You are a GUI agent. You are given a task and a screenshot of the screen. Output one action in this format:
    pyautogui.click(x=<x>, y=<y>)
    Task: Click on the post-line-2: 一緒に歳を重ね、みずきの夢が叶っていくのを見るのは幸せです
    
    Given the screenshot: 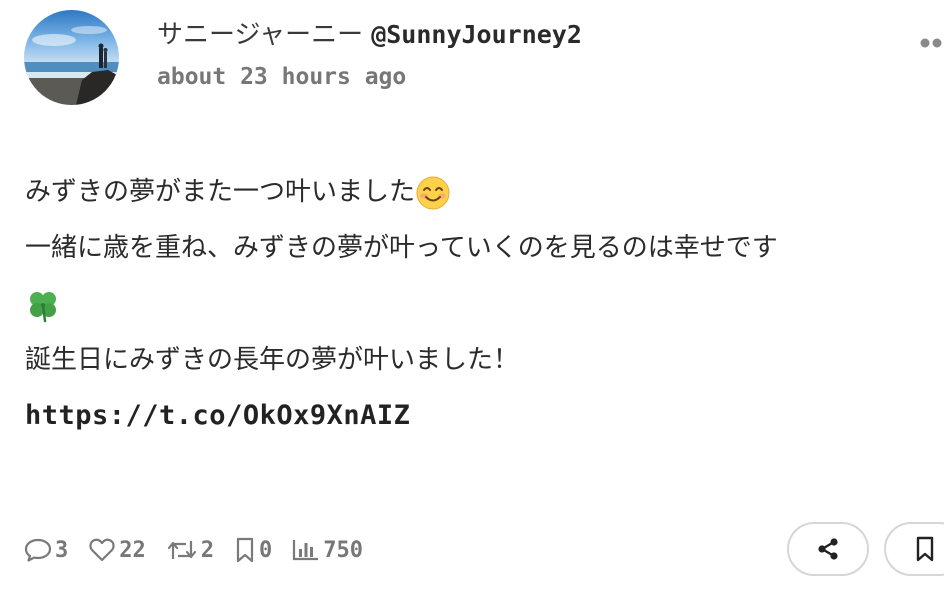 What is the action you would take?
    pyautogui.click(x=484, y=248)
    